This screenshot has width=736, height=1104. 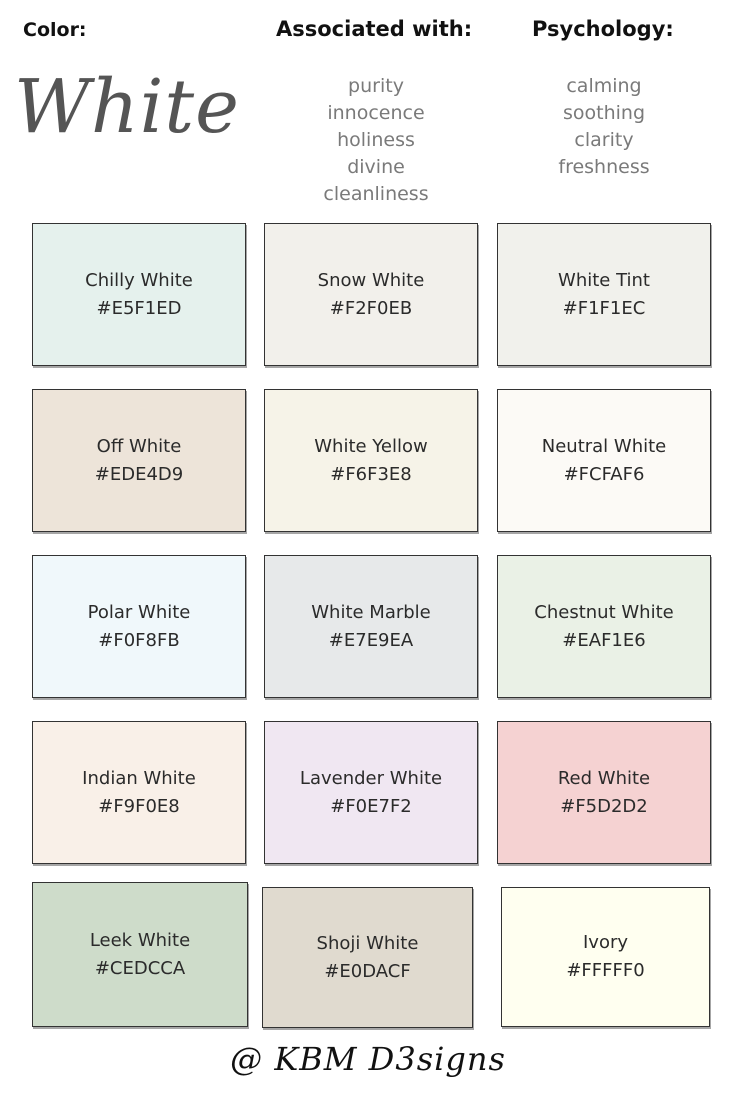 What do you see at coordinates (127, 107) in the screenshot?
I see `color-title: White` at bounding box center [127, 107].